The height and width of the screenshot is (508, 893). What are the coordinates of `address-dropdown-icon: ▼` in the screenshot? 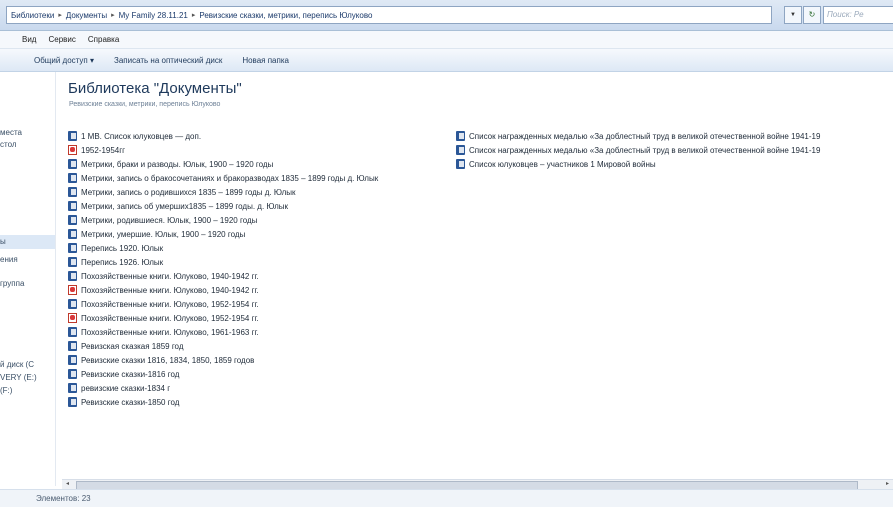 It's located at (793, 15).